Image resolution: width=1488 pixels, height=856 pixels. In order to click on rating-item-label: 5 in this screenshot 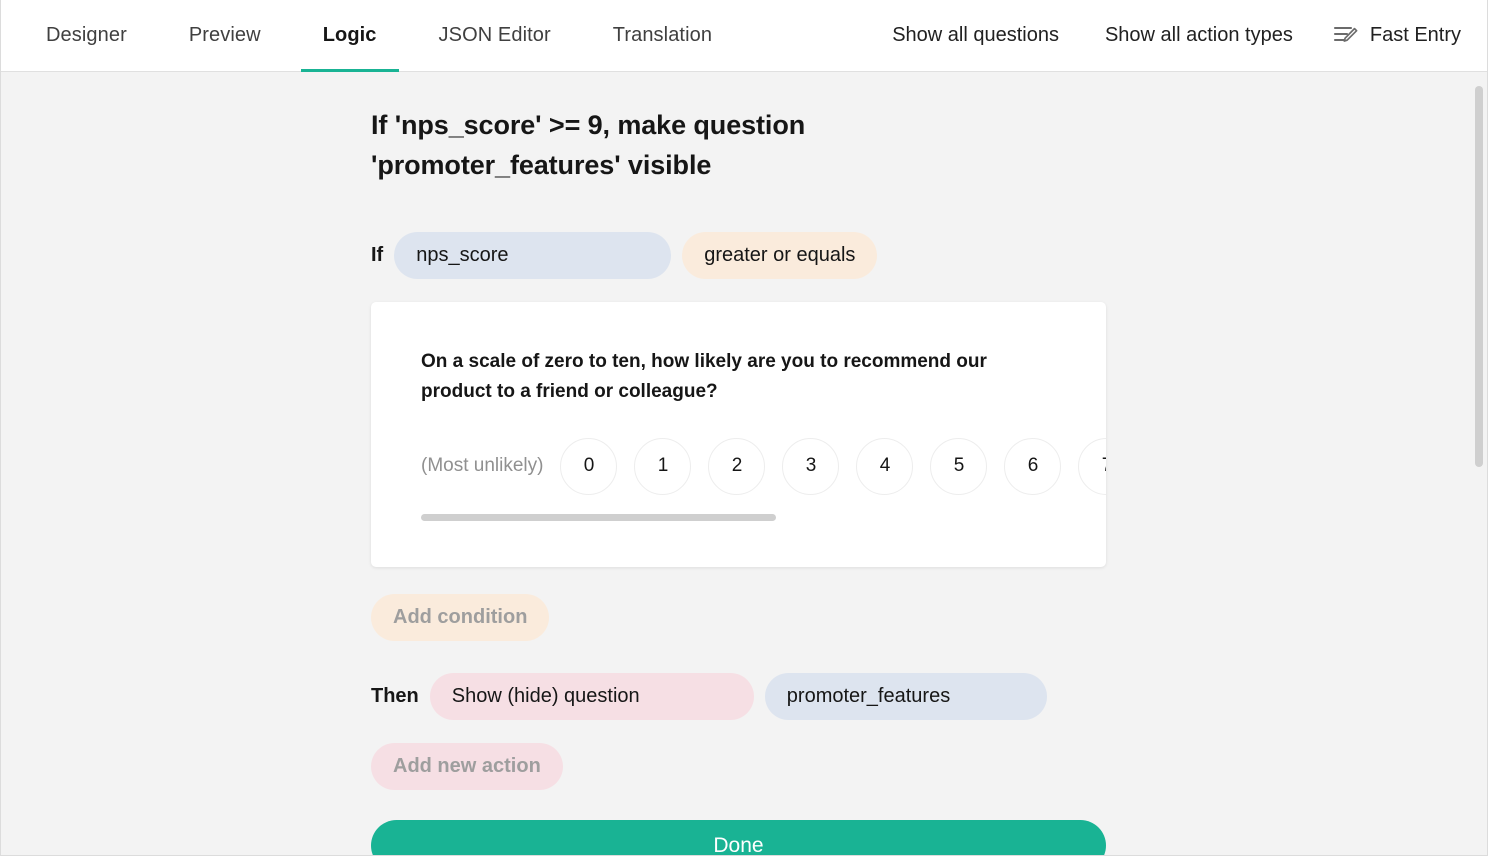, I will do `click(959, 466)`.